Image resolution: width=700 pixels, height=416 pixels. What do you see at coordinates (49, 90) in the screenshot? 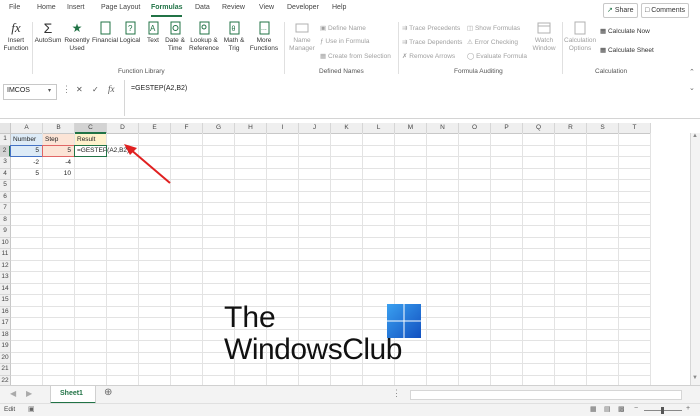
I see `chevron-down-icon: ▾` at bounding box center [49, 90].